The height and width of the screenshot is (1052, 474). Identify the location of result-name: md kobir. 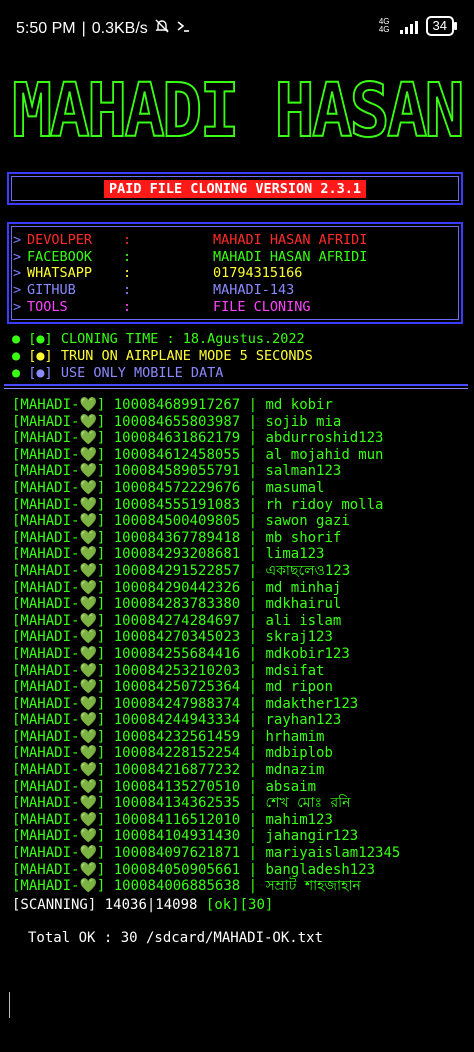
(299, 405).